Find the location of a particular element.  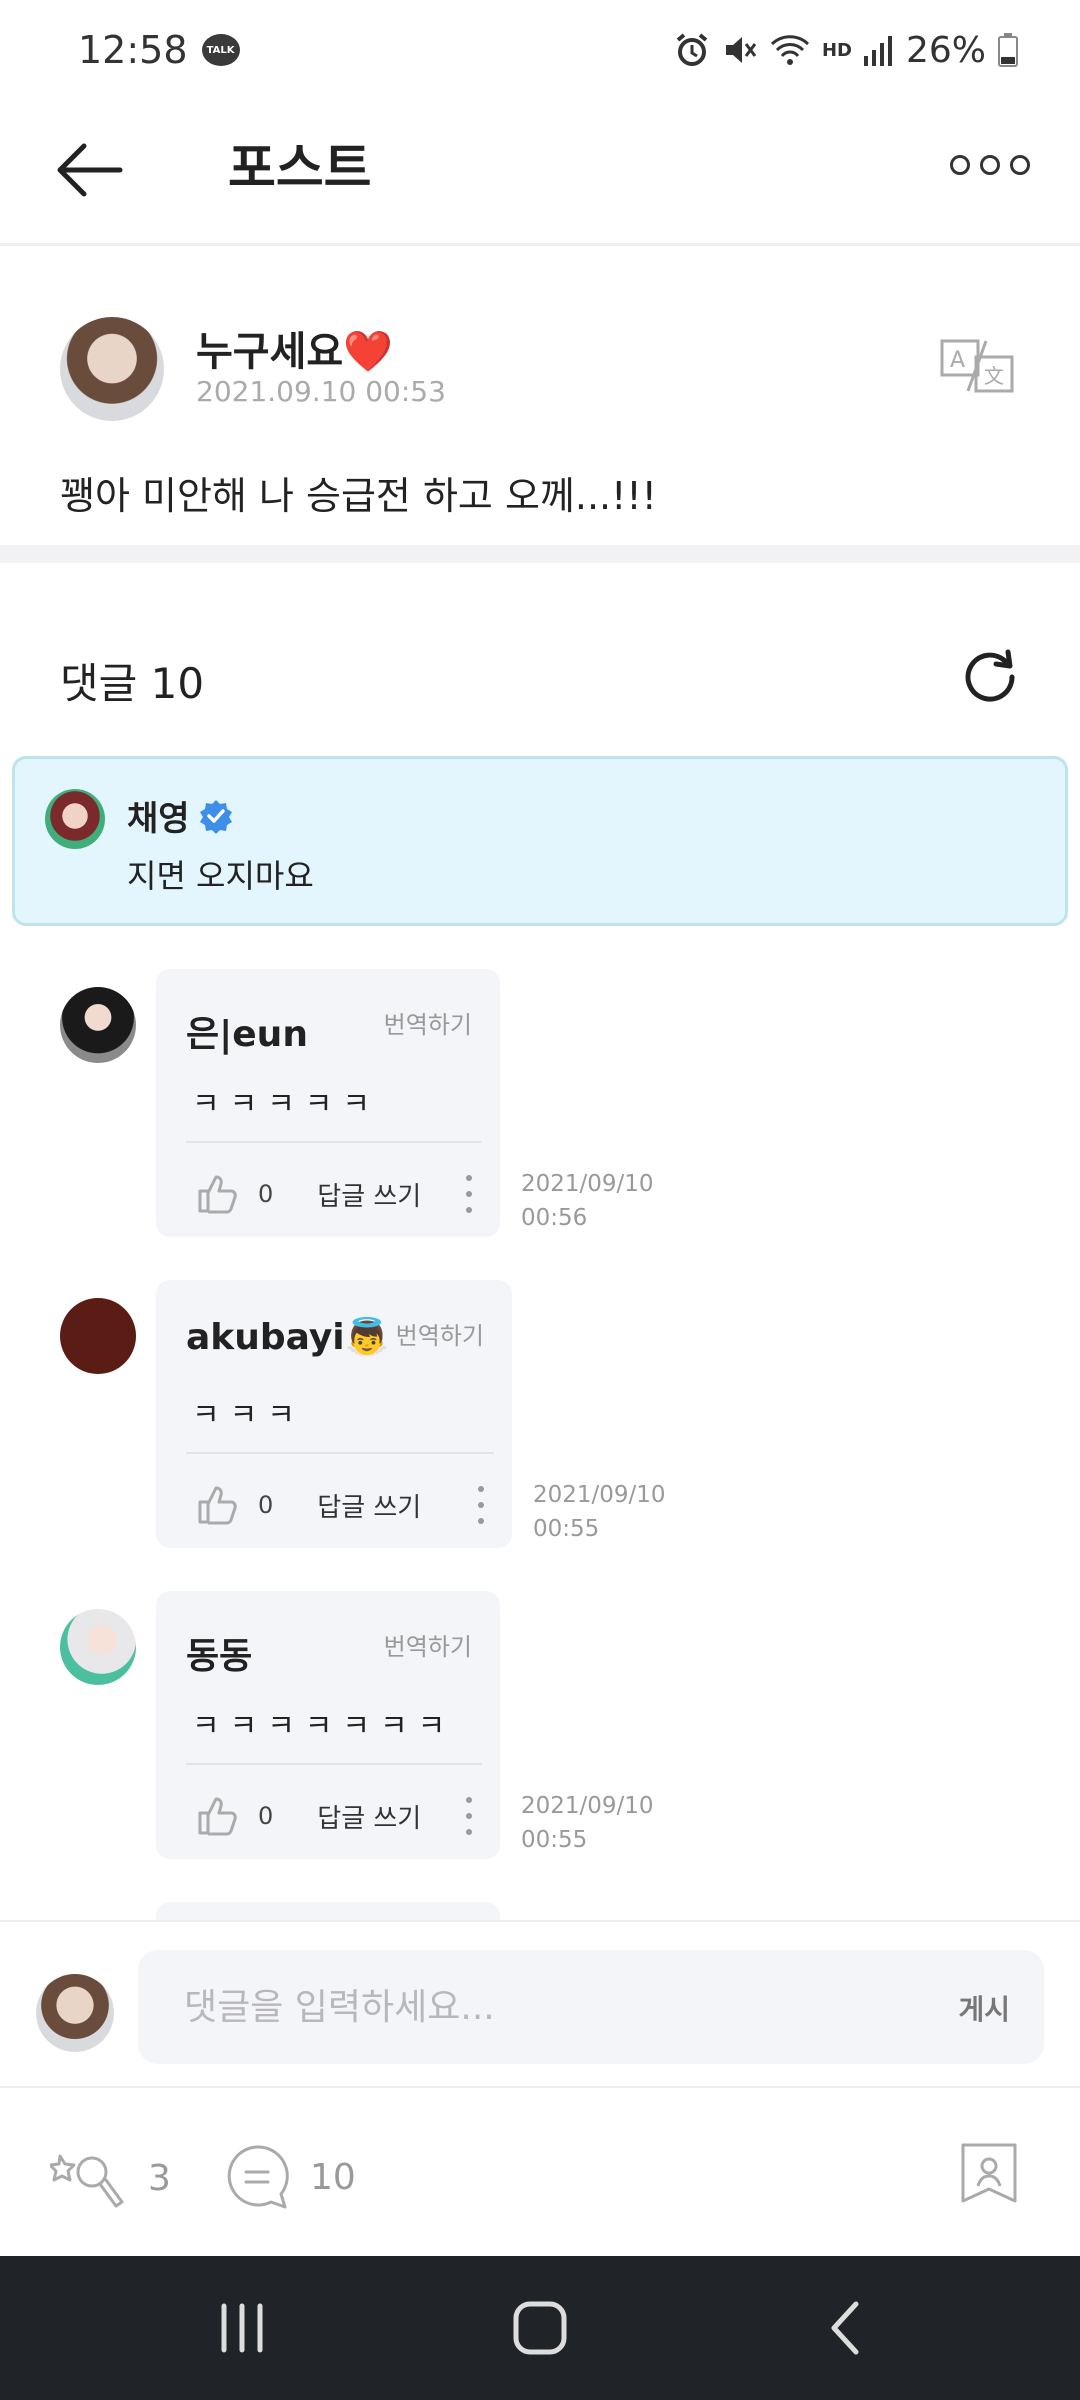

comment-input-bar: 게시 is located at coordinates (540, 2004).